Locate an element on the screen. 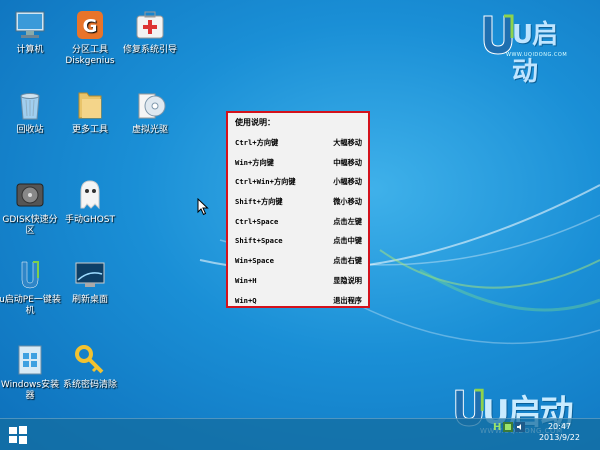 This screenshot has width=600, height=450. desktop-icon-label: 修复系统引导 is located at coordinates (149, 50).